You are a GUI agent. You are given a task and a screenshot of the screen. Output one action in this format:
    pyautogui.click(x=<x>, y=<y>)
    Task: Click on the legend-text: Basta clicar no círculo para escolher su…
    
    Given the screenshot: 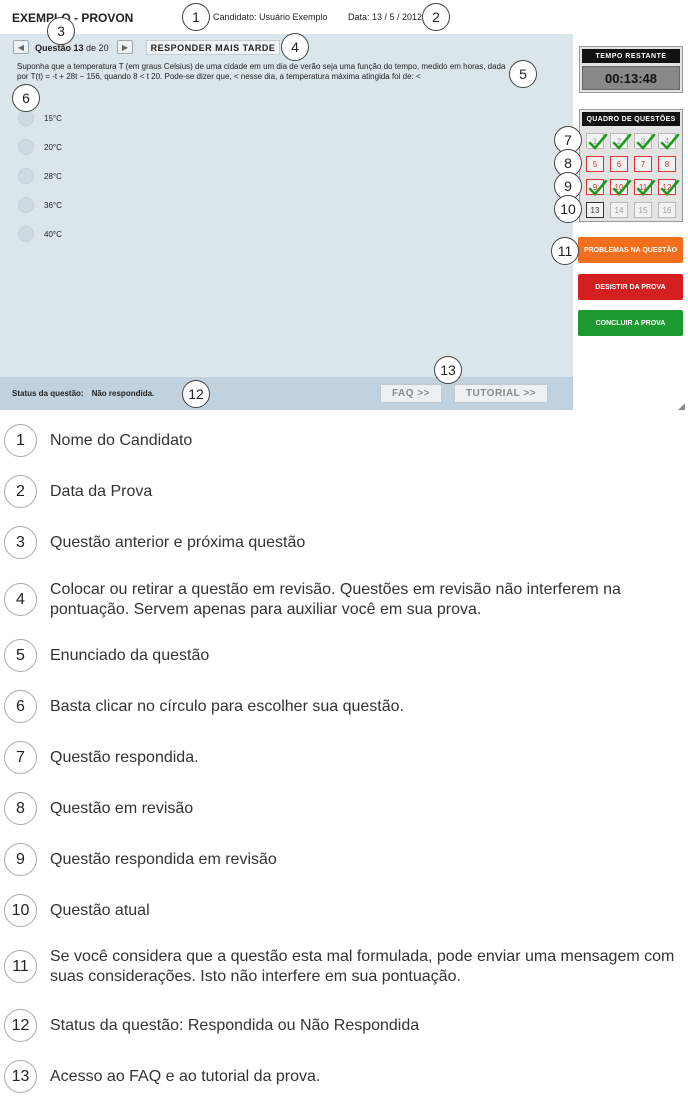 What is the action you would take?
    pyautogui.click(x=227, y=706)
    